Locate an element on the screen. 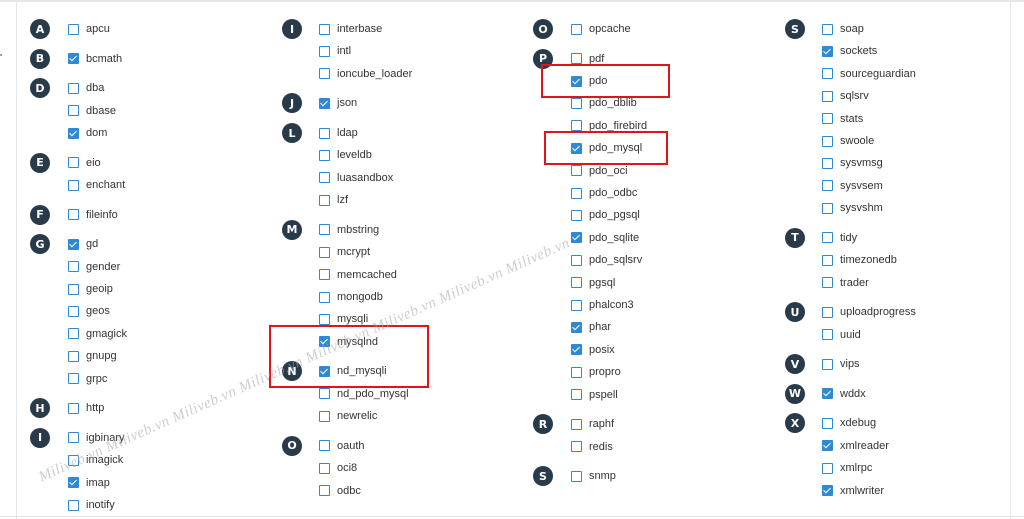  extension-intl: intl is located at coordinates (335, 51).